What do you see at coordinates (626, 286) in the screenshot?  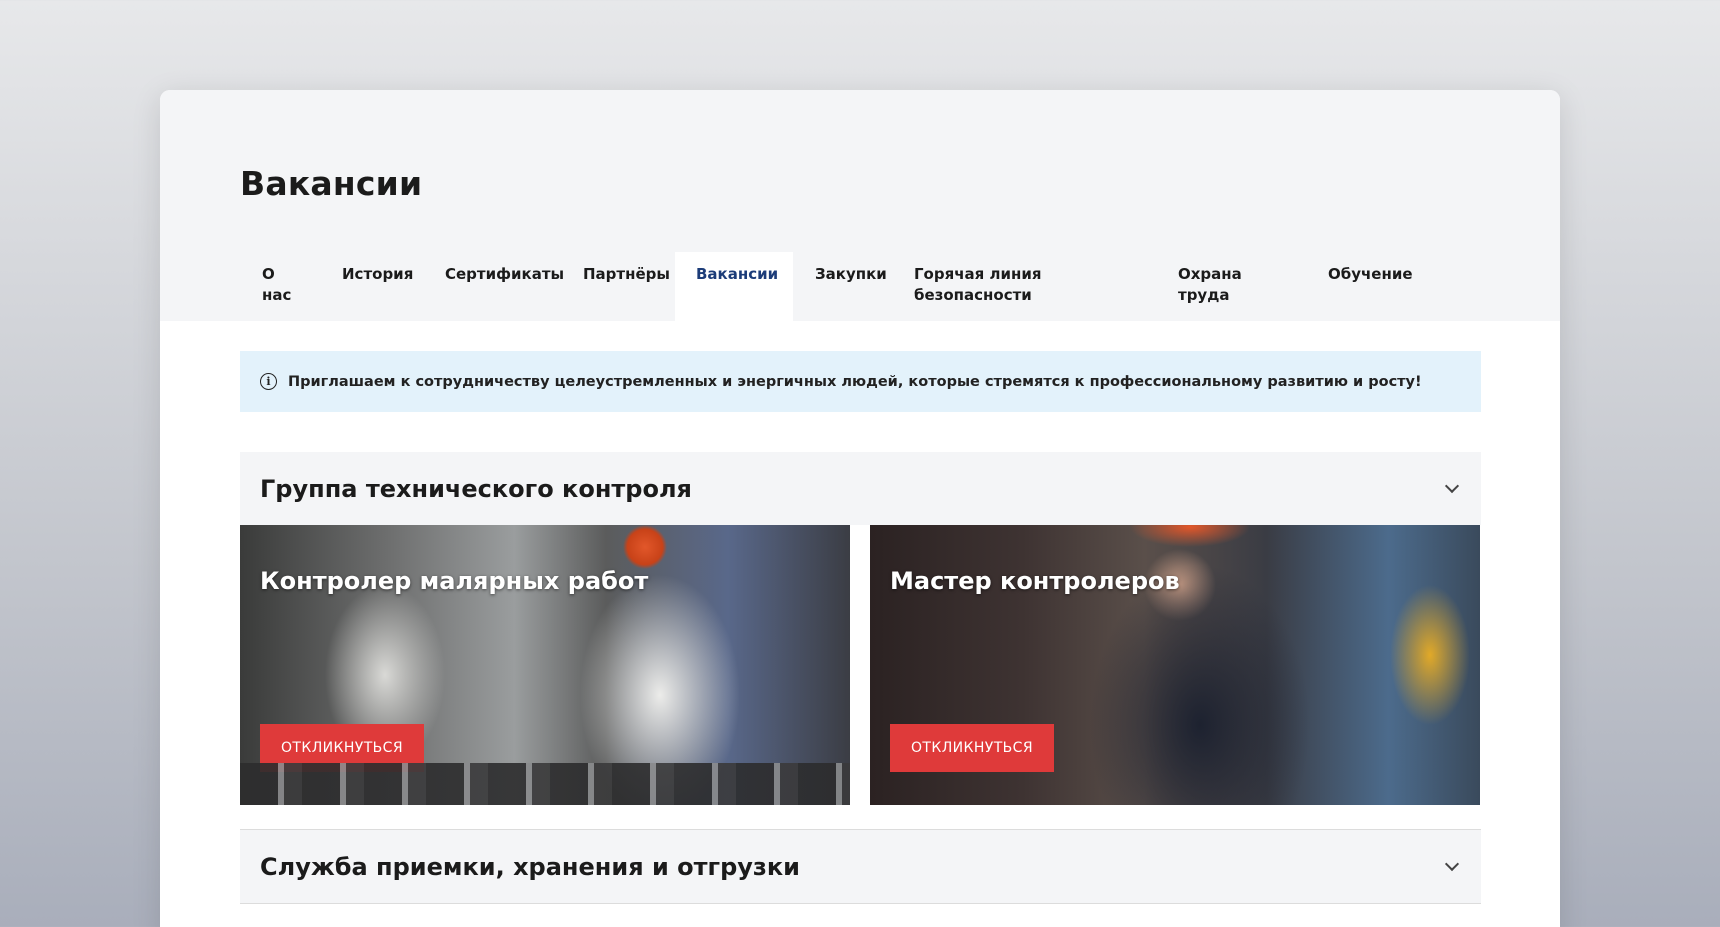 I see `tab-partners: Партнёры` at bounding box center [626, 286].